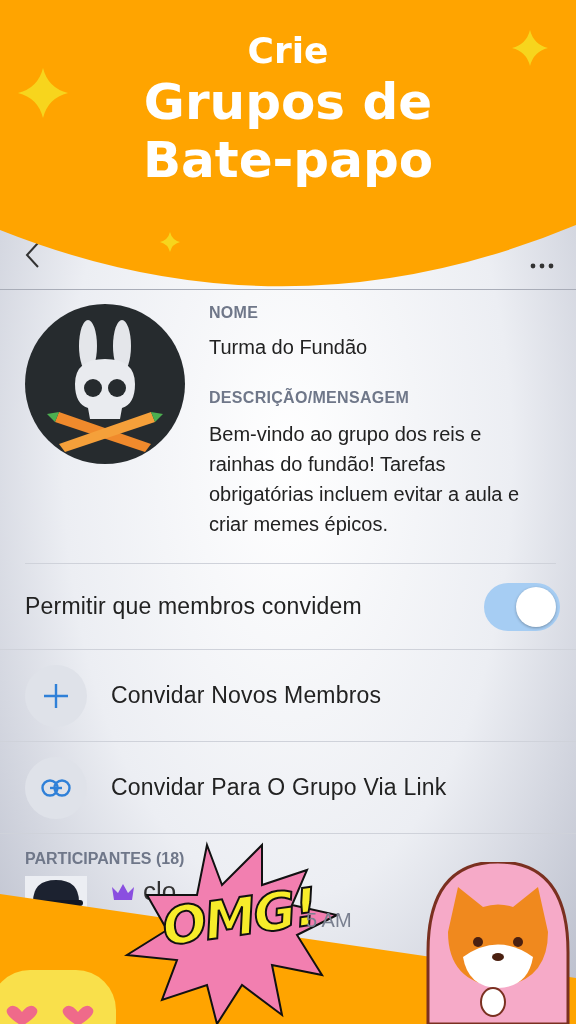 The width and height of the screenshot is (576, 1024). What do you see at coordinates (105, 859) in the screenshot?
I see `section-header: PARTICIPANTES (18)` at bounding box center [105, 859].